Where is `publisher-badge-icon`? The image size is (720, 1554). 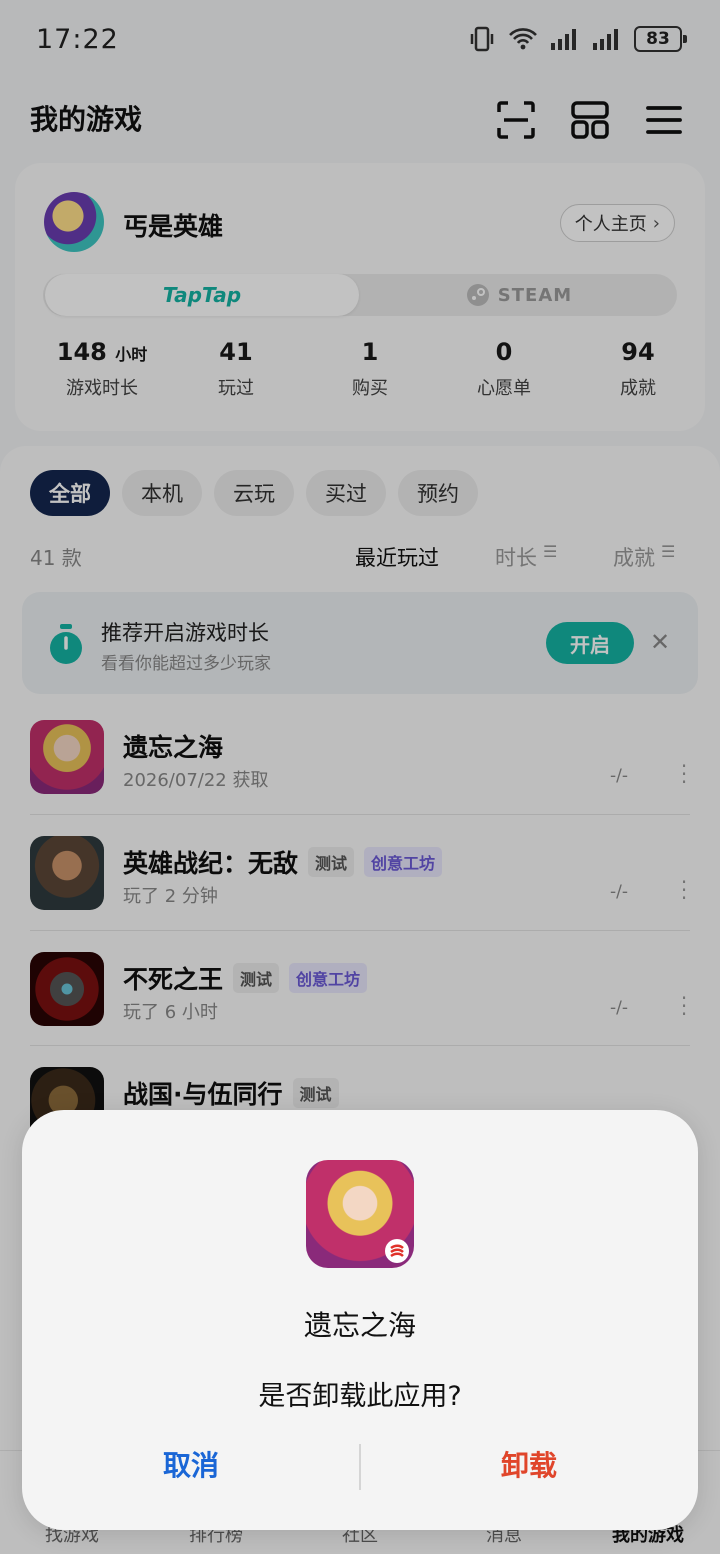 publisher-badge-icon is located at coordinates (397, 1251).